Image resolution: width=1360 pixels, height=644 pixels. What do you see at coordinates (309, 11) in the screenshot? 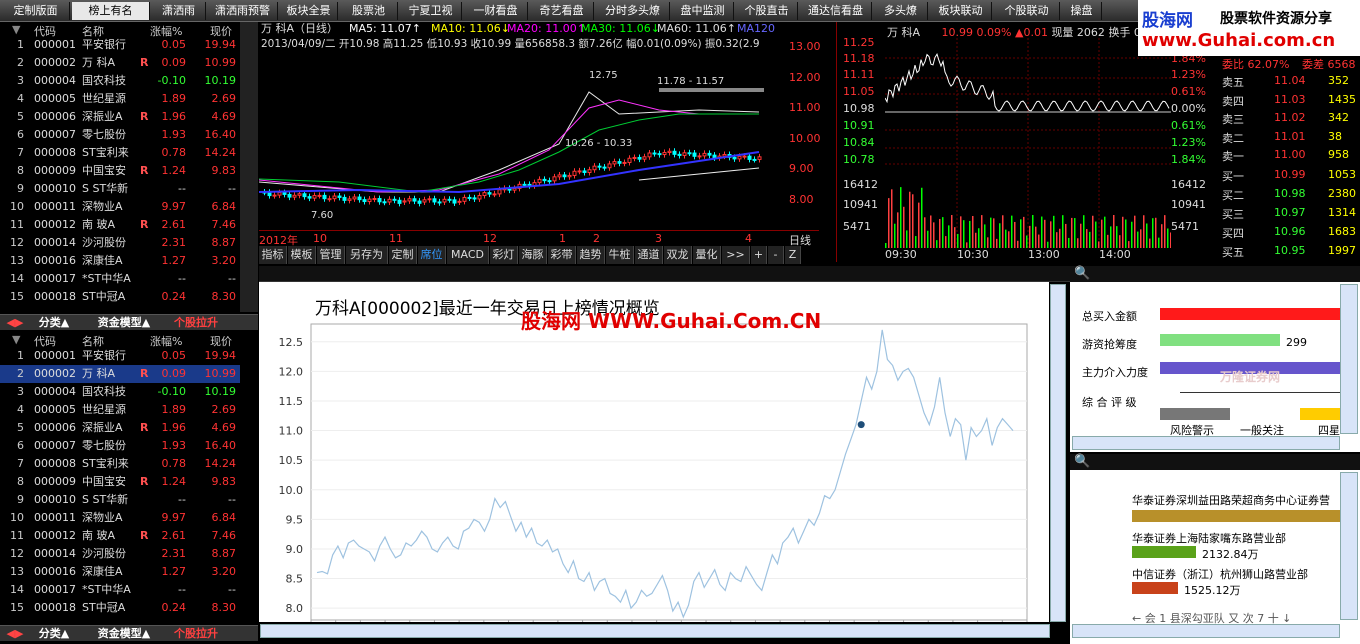
I see `top-tab-4: 板块全景` at bounding box center [309, 11].